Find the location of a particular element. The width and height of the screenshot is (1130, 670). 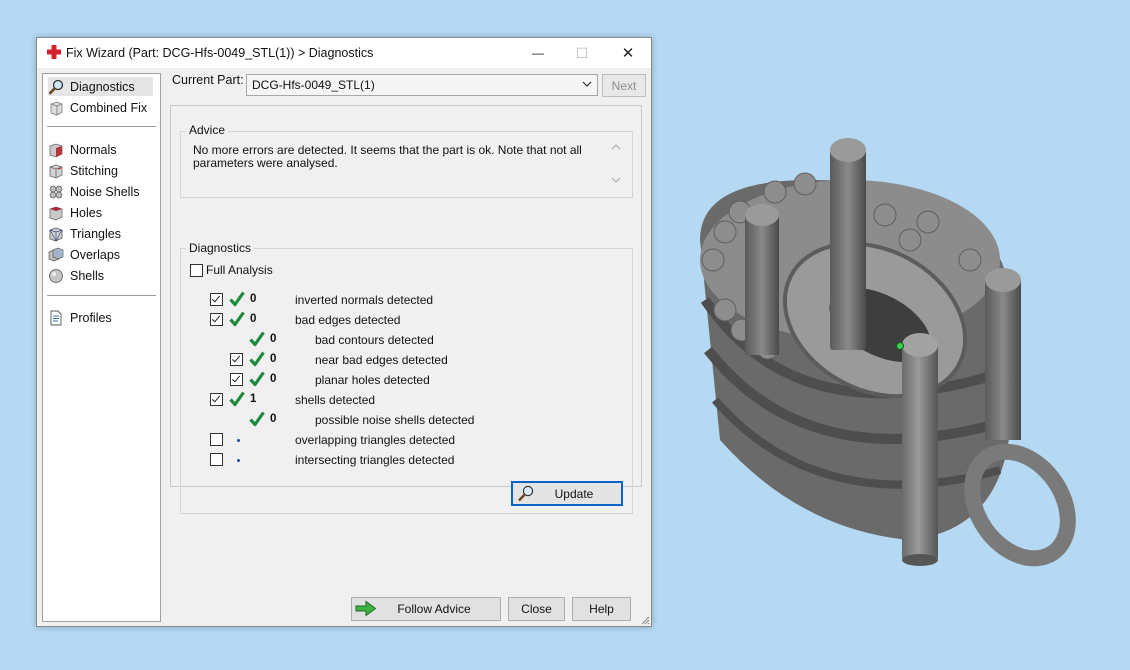

near-bad-edges-label: near bad edges detected is located at coordinates (381, 360).